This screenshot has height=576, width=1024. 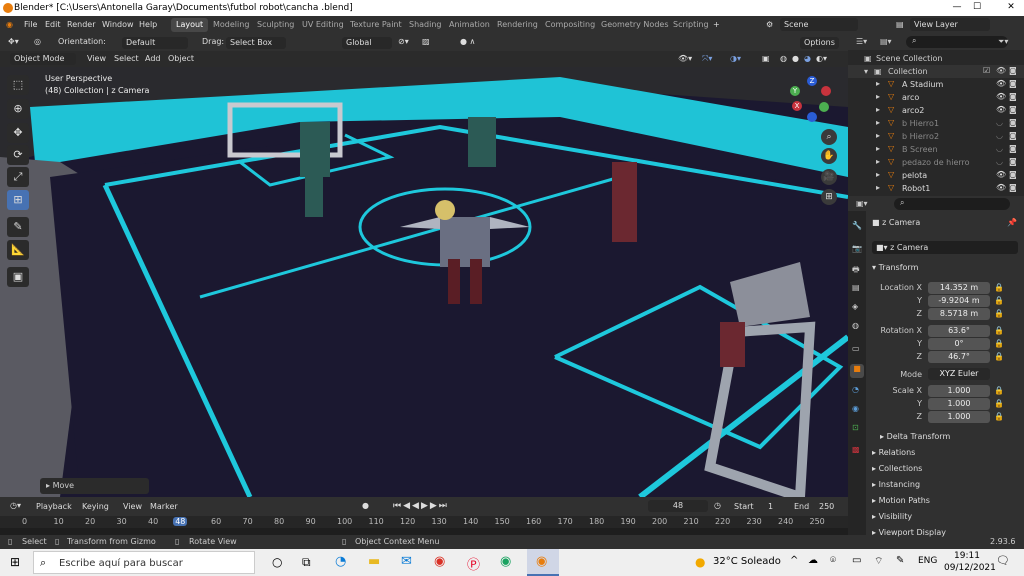 I want to click on end-value: 250, so click(x=826, y=508).